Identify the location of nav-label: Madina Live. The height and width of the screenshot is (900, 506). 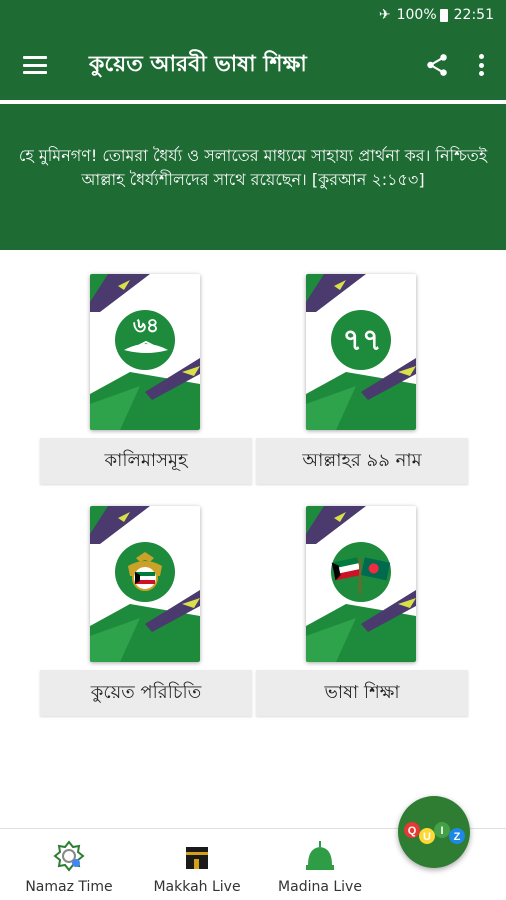
(320, 887).